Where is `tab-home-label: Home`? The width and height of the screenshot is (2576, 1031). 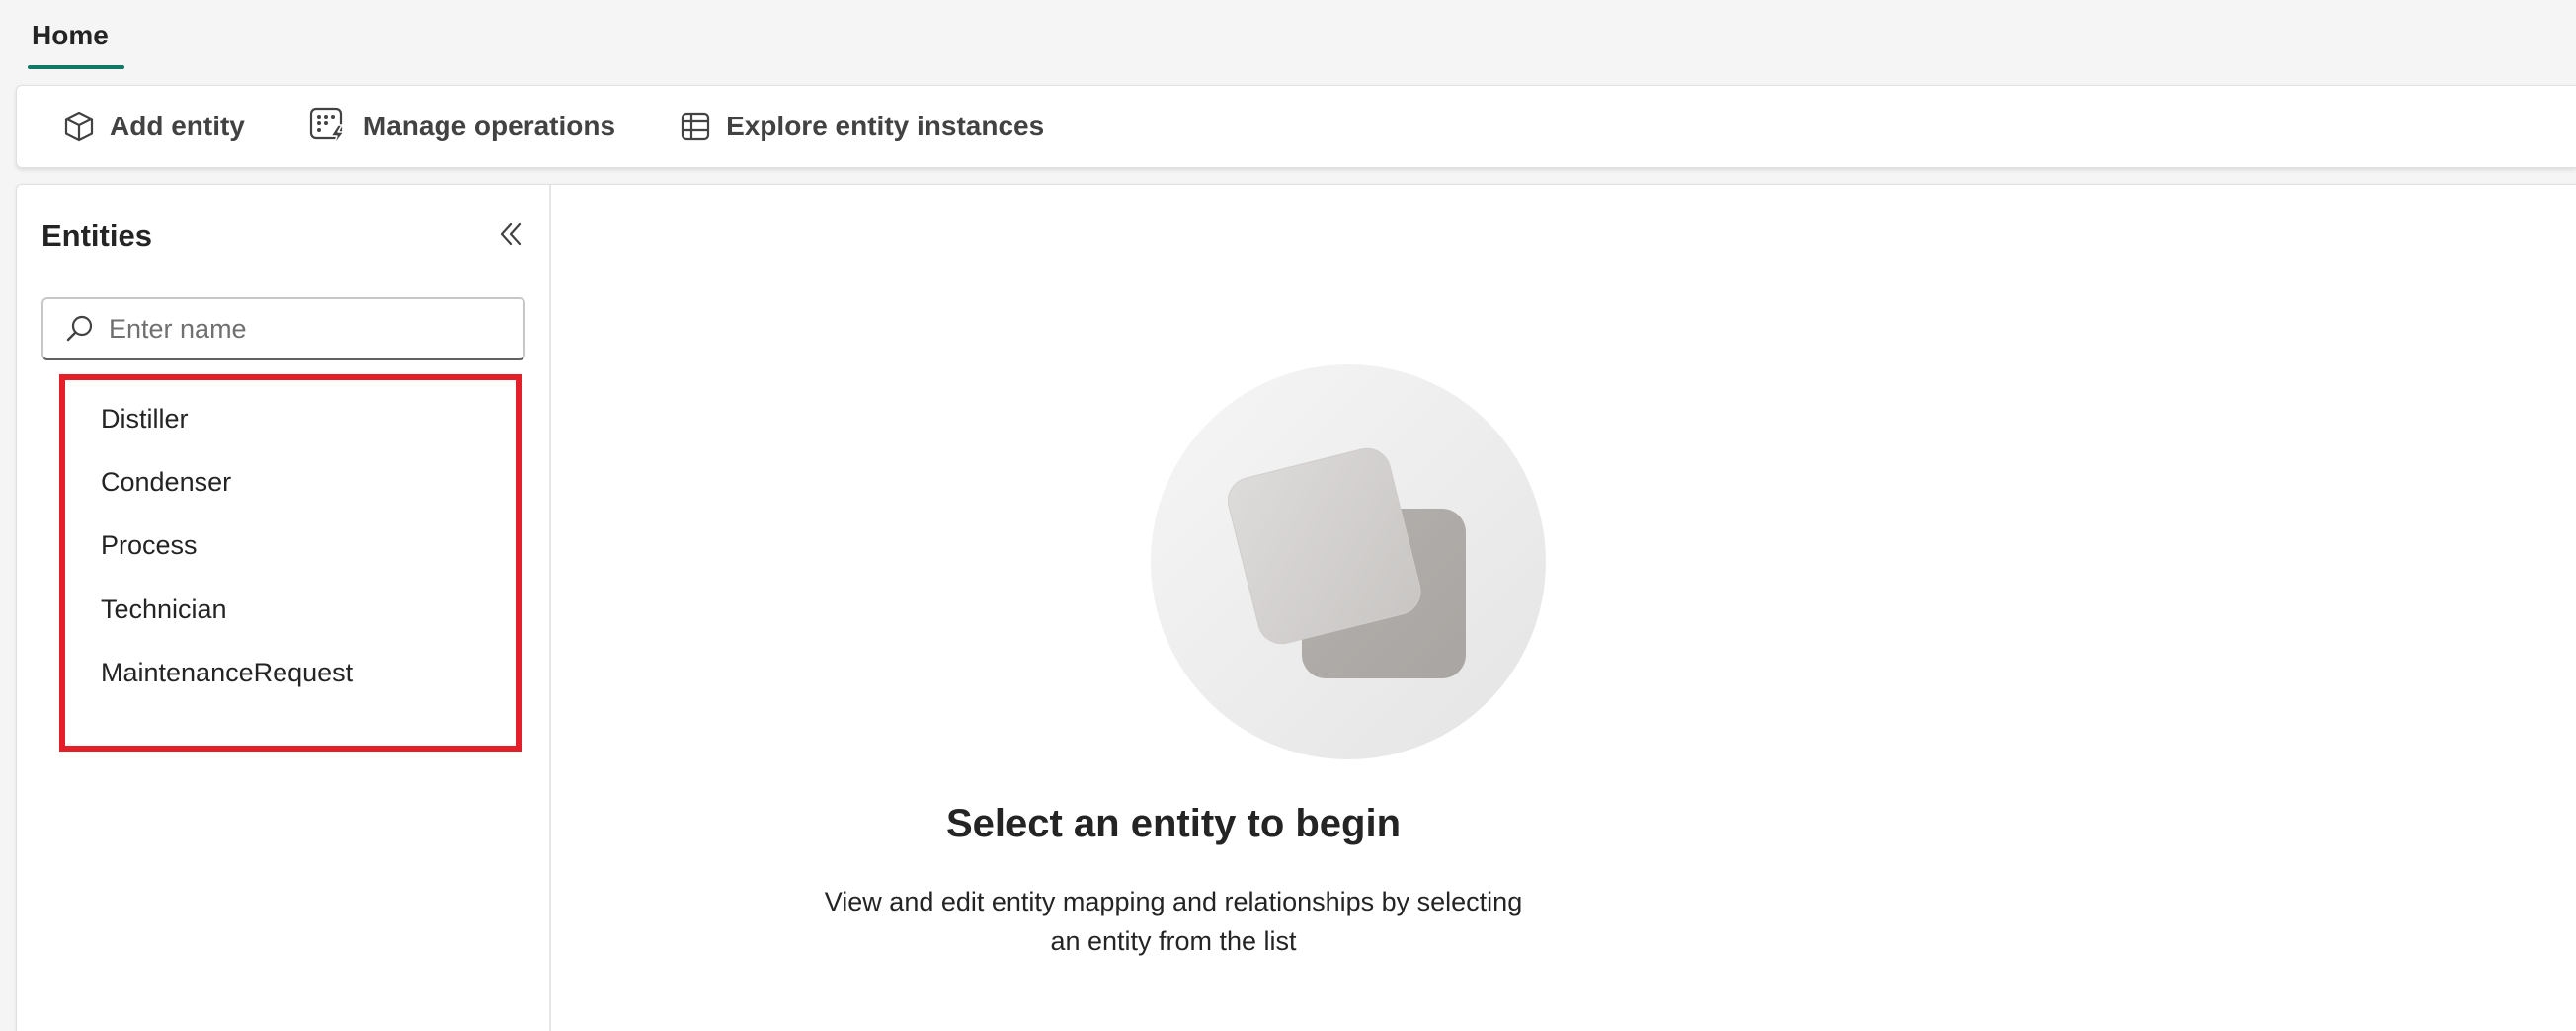
tab-home-label: Home is located at coordinates (70, 35).